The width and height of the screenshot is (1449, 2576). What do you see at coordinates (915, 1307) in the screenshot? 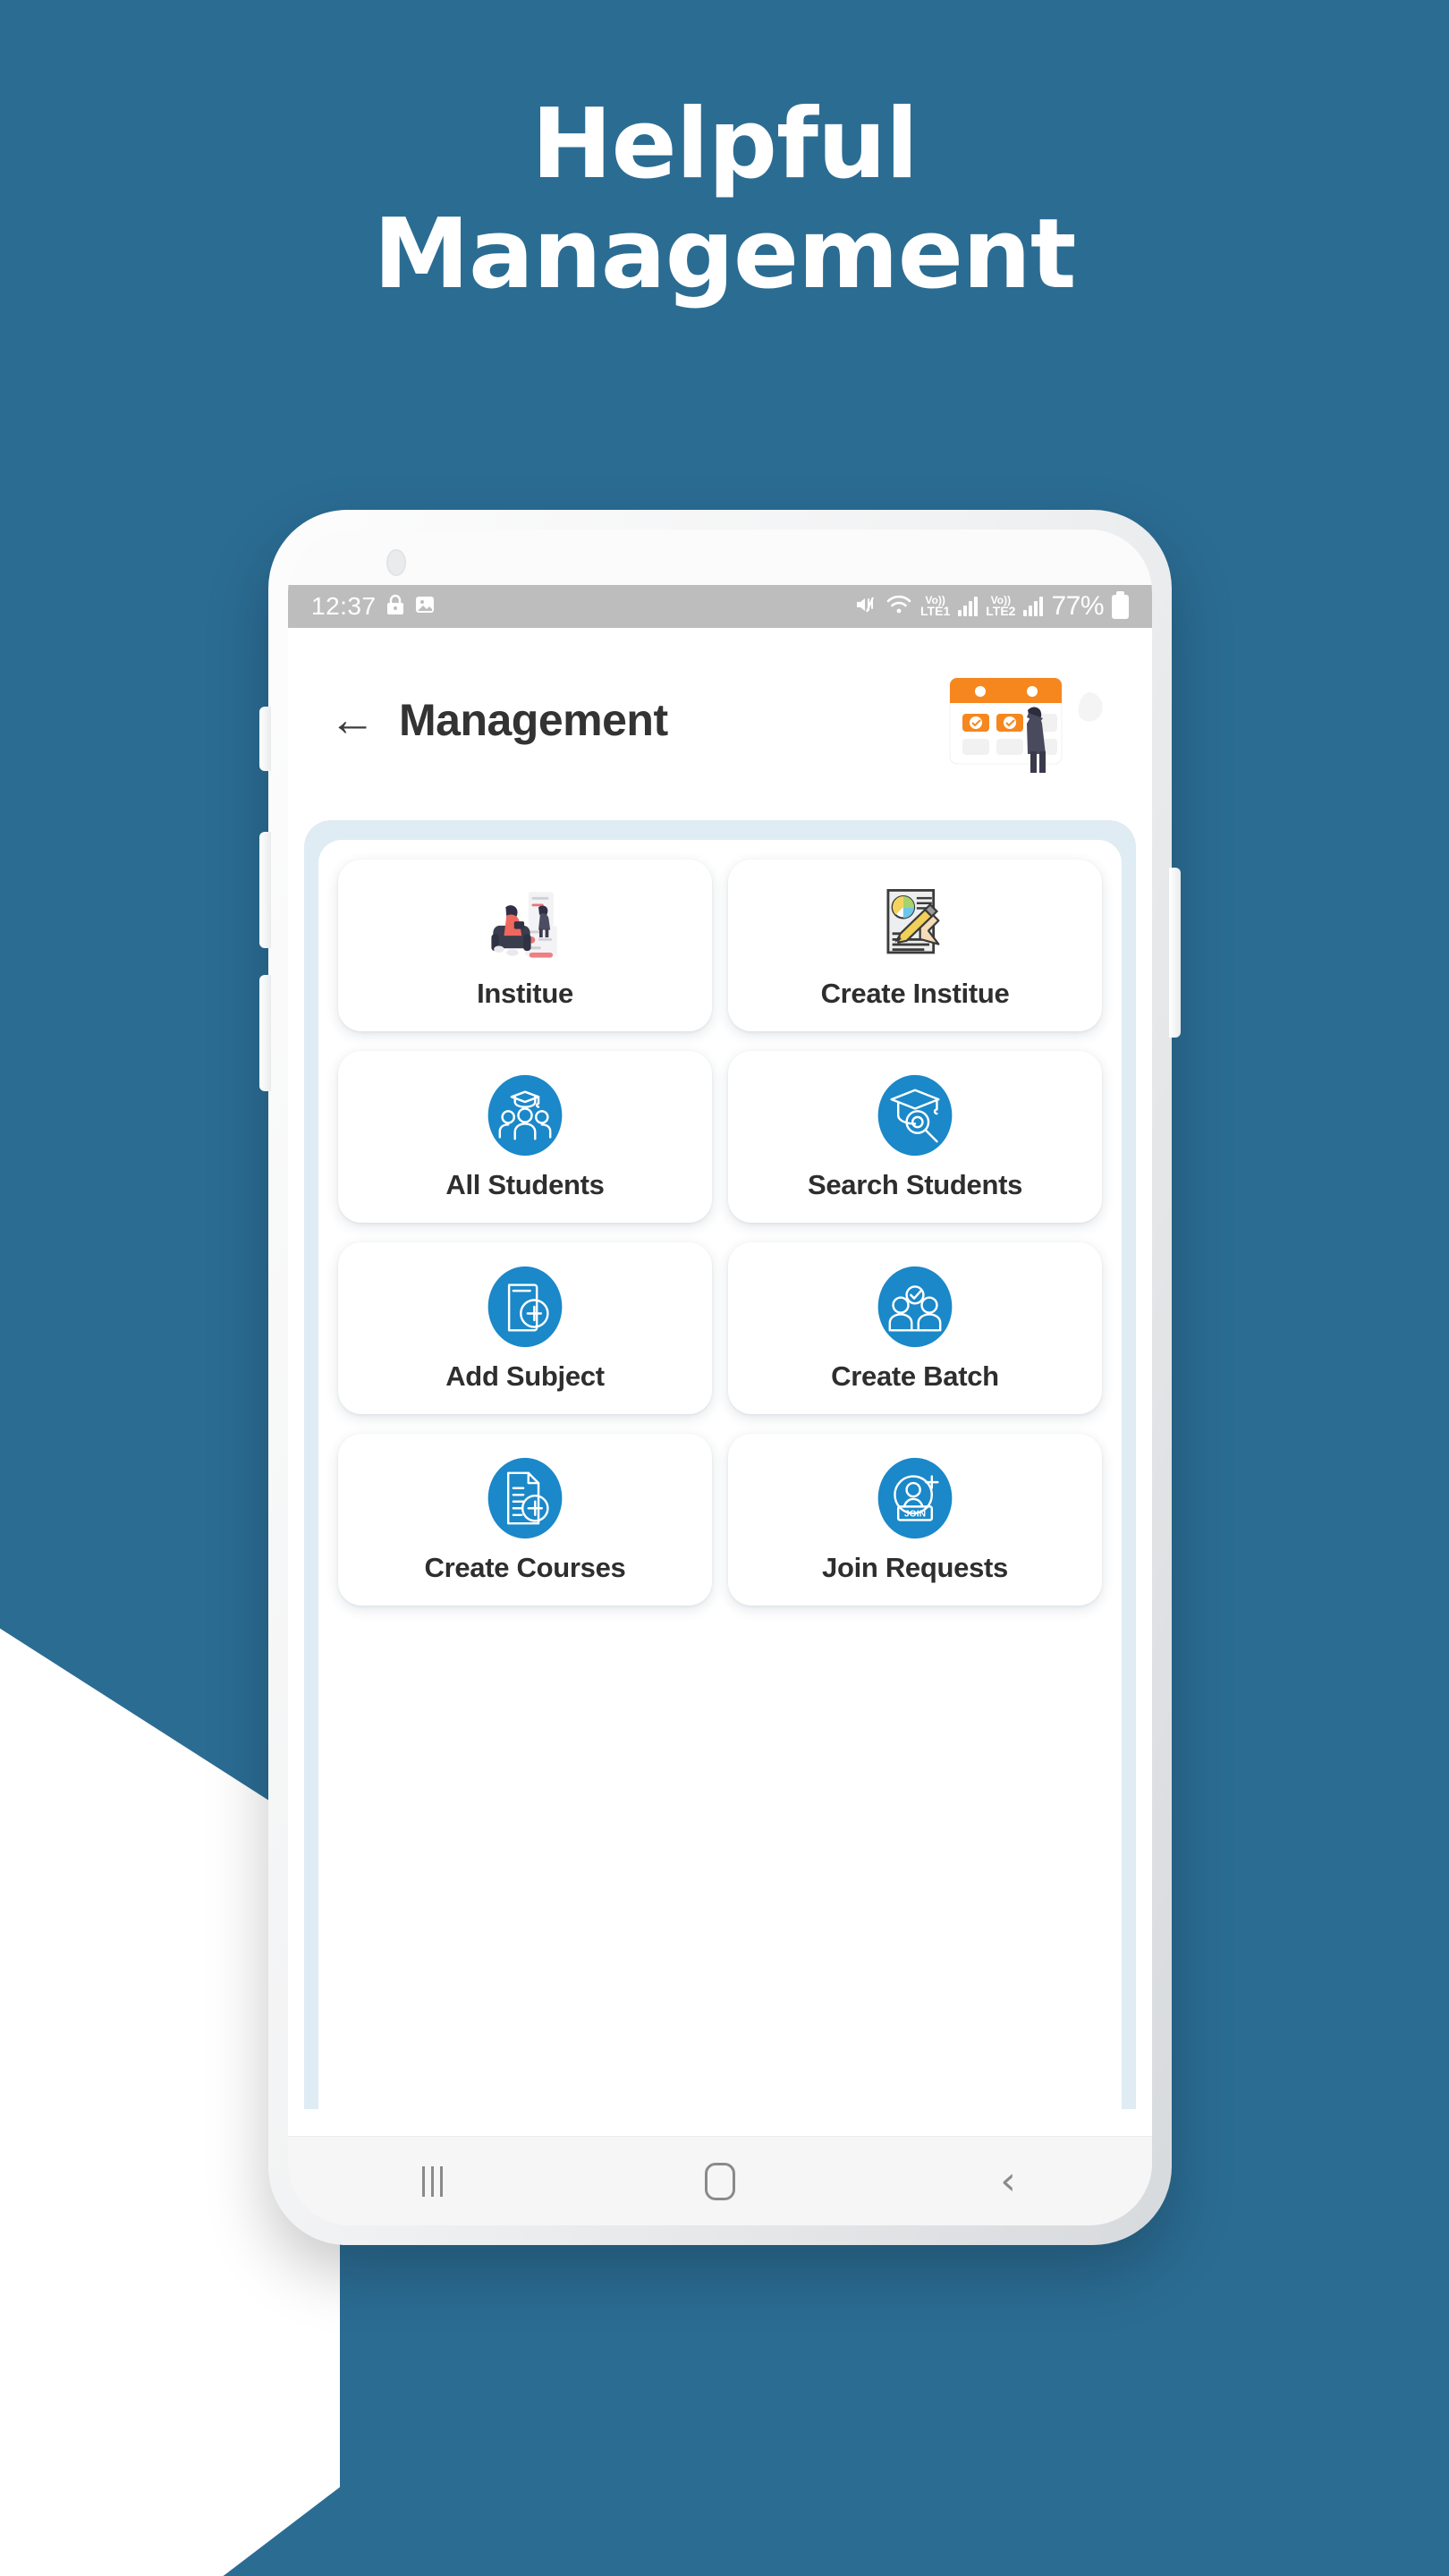
I see `group-check-icon` at bounding box center [915, 1307].